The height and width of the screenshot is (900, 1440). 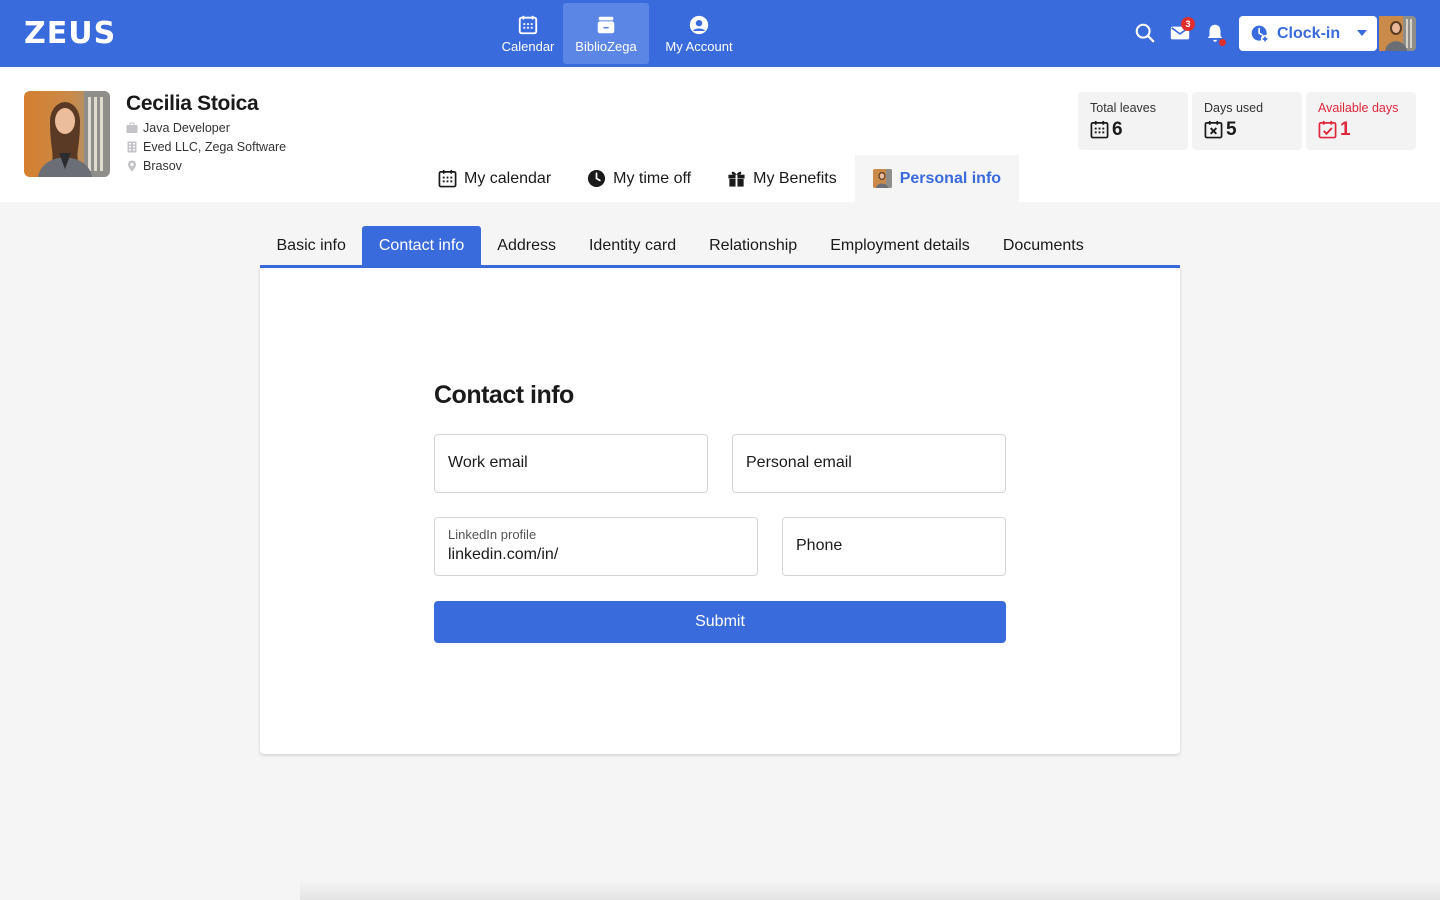 What do you see at coordinates (1362, 33) in the screenshot?
I see `chevron-down-icon` at bounding box center [1362, 33].